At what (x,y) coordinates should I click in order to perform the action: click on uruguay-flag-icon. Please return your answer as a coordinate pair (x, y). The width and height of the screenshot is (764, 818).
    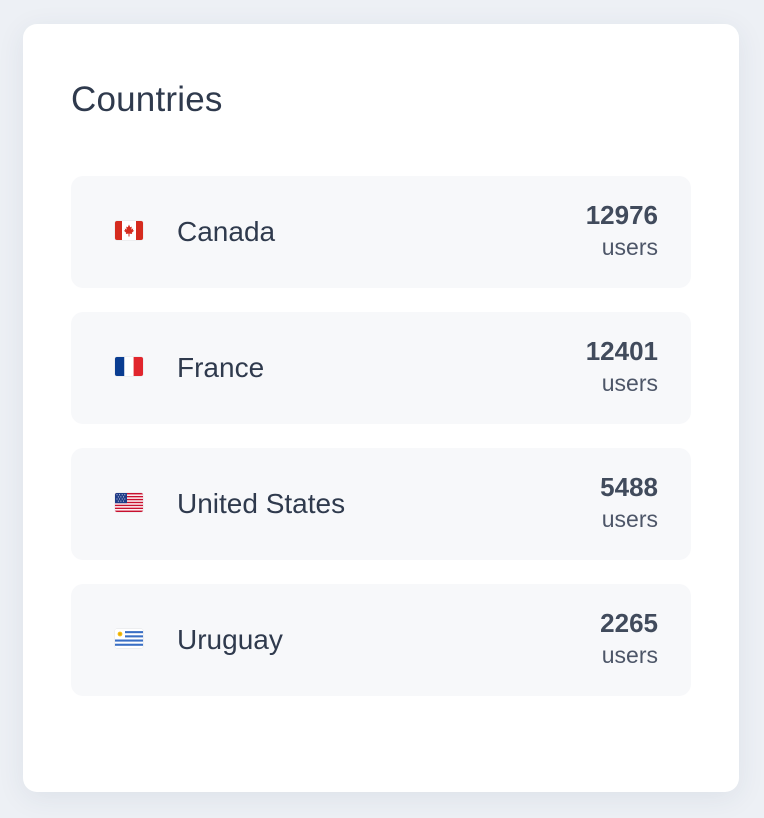
    Looking at the image, I should click on (129, 638).